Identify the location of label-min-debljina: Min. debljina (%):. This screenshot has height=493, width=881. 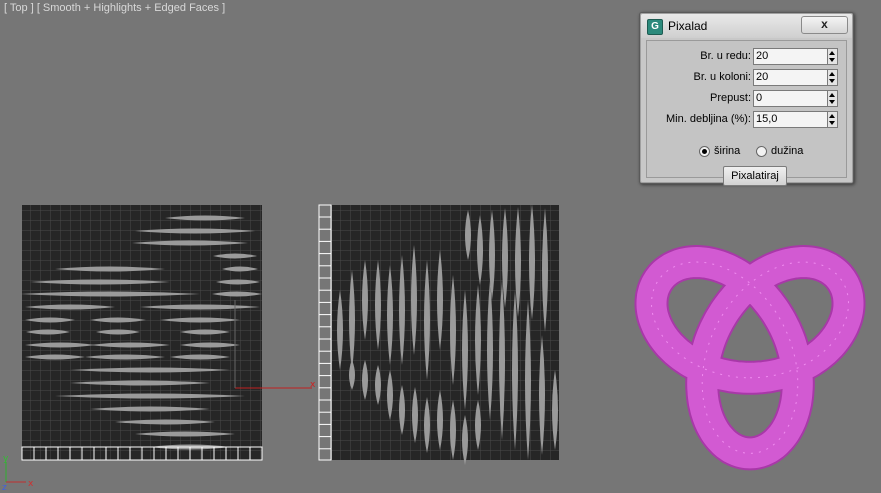
(708, 119).